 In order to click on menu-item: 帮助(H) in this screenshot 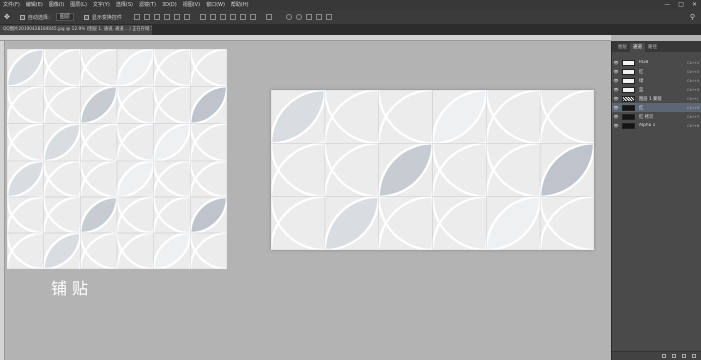, I will do `click(240, 5)`.